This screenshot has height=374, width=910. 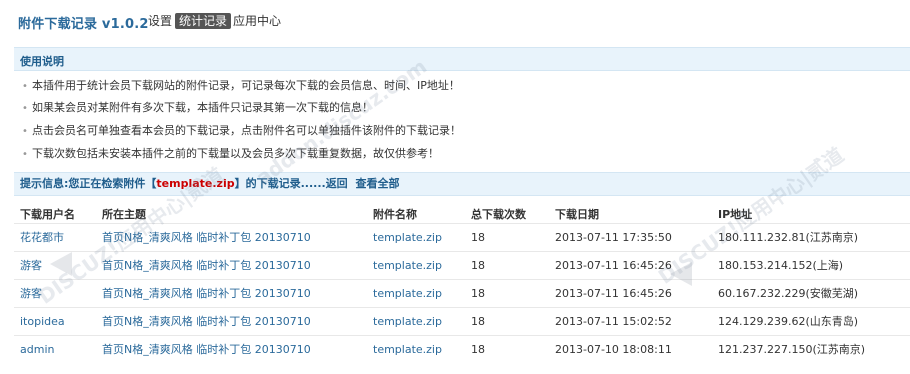 I want to click on column-header: 附件名称, so click(x=395, y=214).